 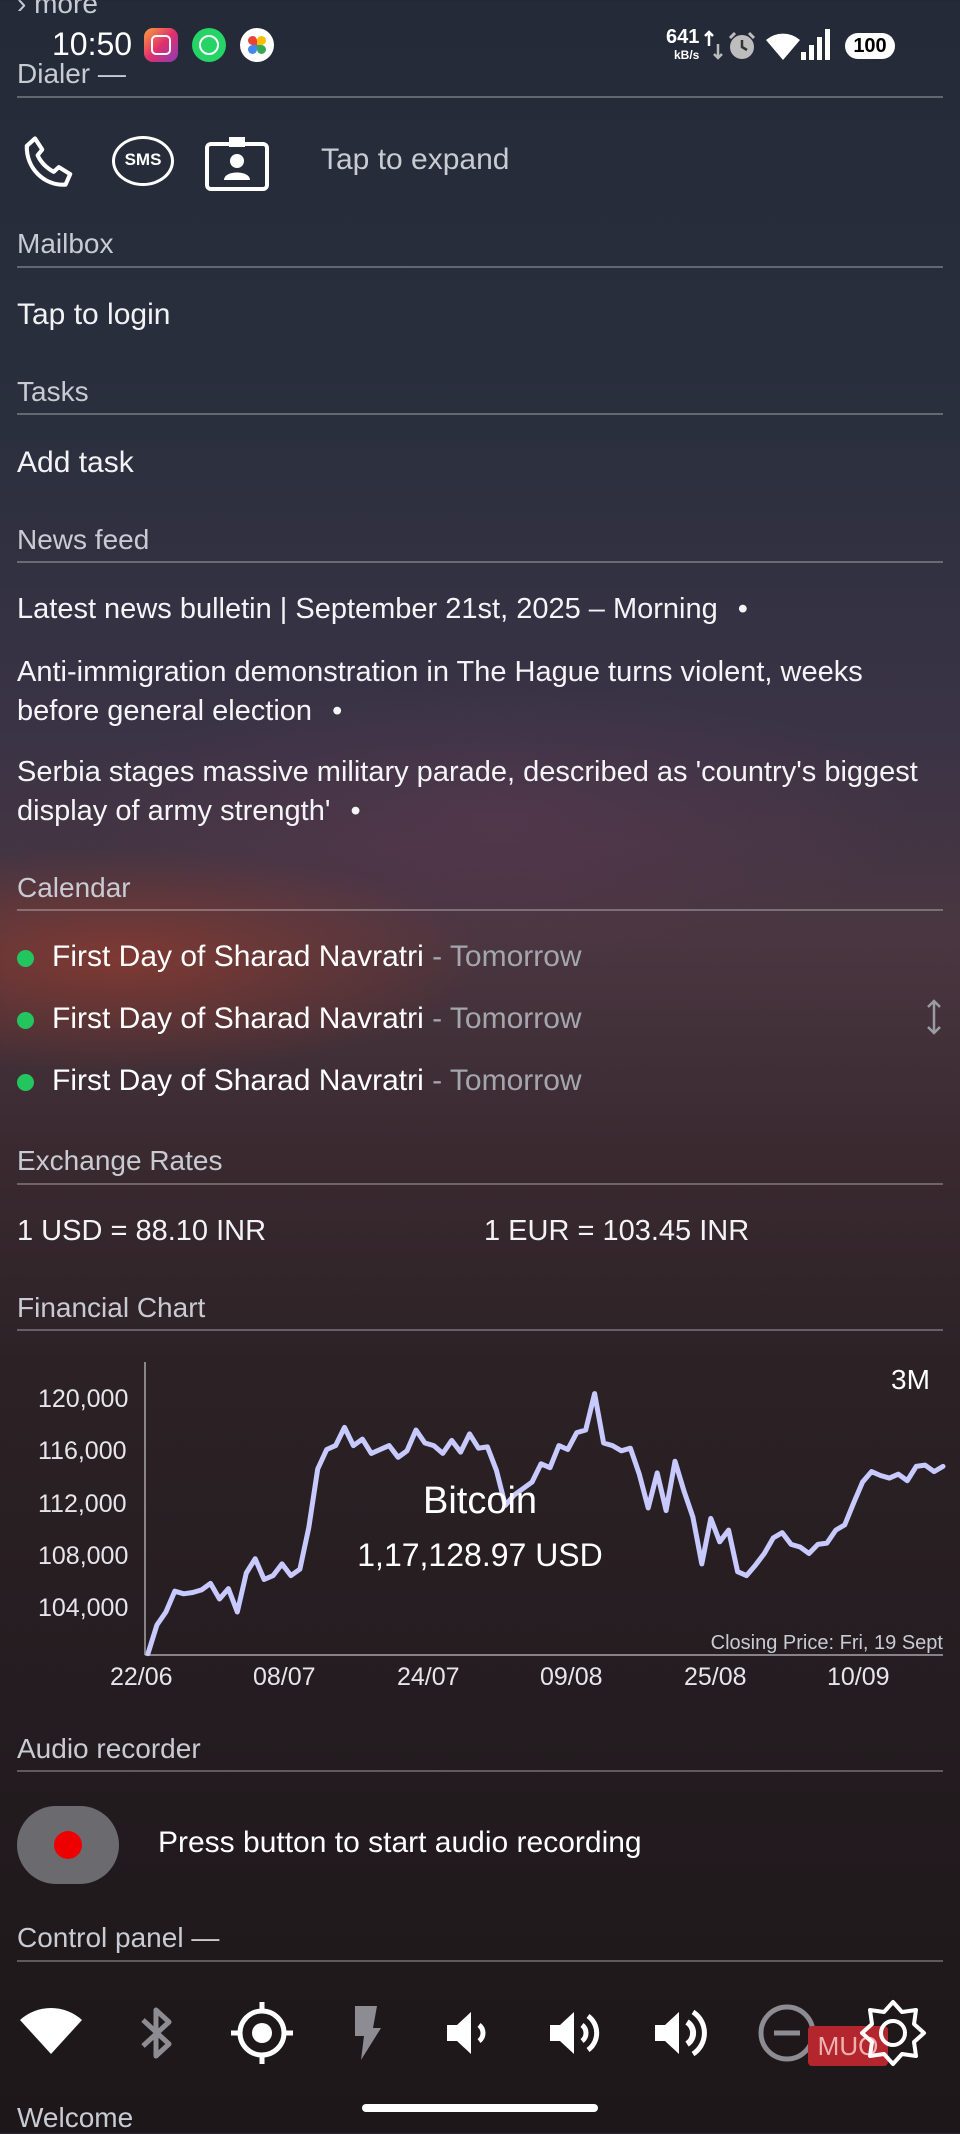 What do you see at coordinates (893, 2033) in the screenshot?
I see `brightness-icon` at bounding box center [893, 2033].